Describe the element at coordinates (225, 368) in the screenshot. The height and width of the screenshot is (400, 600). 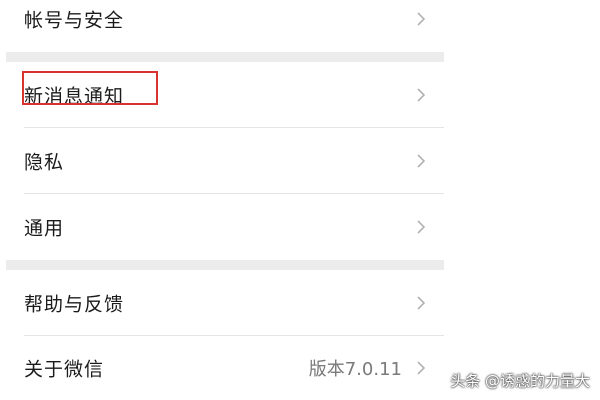
I see `settings-item-about-wechat: 关于微信 版本7.0.11` at that location.